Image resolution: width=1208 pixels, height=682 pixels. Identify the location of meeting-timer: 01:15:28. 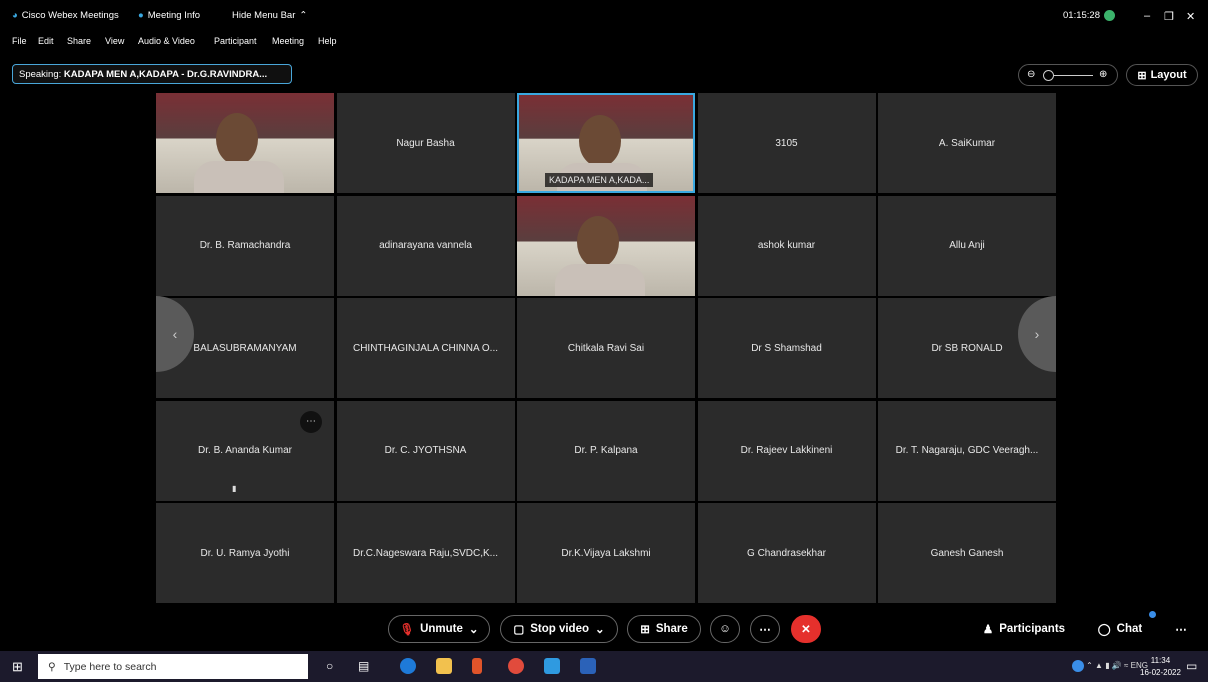
(1089, 15).